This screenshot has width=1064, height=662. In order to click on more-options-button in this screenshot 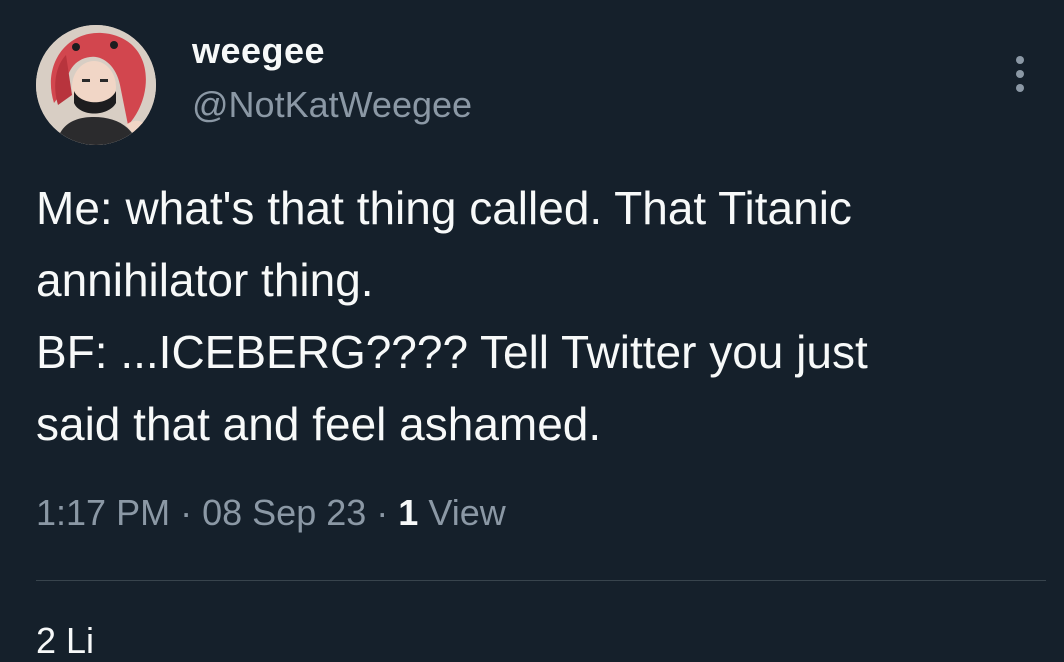, I will do `click(1020, 74)`.